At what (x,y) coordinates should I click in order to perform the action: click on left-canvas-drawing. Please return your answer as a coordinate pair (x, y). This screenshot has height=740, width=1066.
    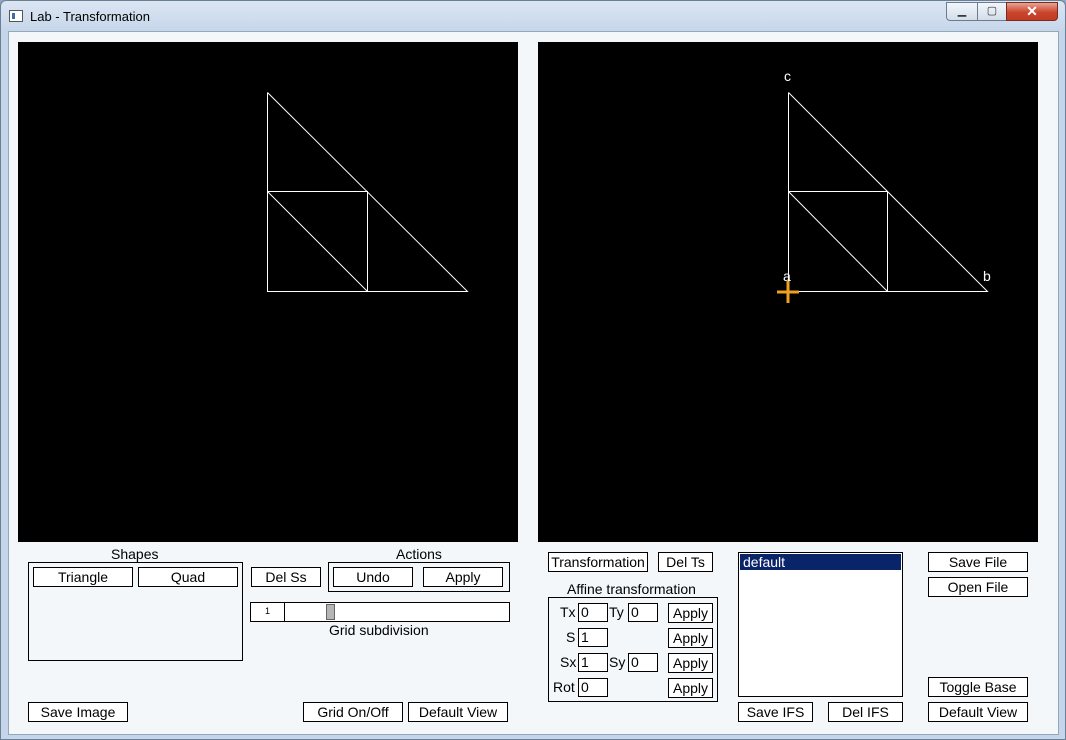
    Looking at the image, I should click on (368, 192).